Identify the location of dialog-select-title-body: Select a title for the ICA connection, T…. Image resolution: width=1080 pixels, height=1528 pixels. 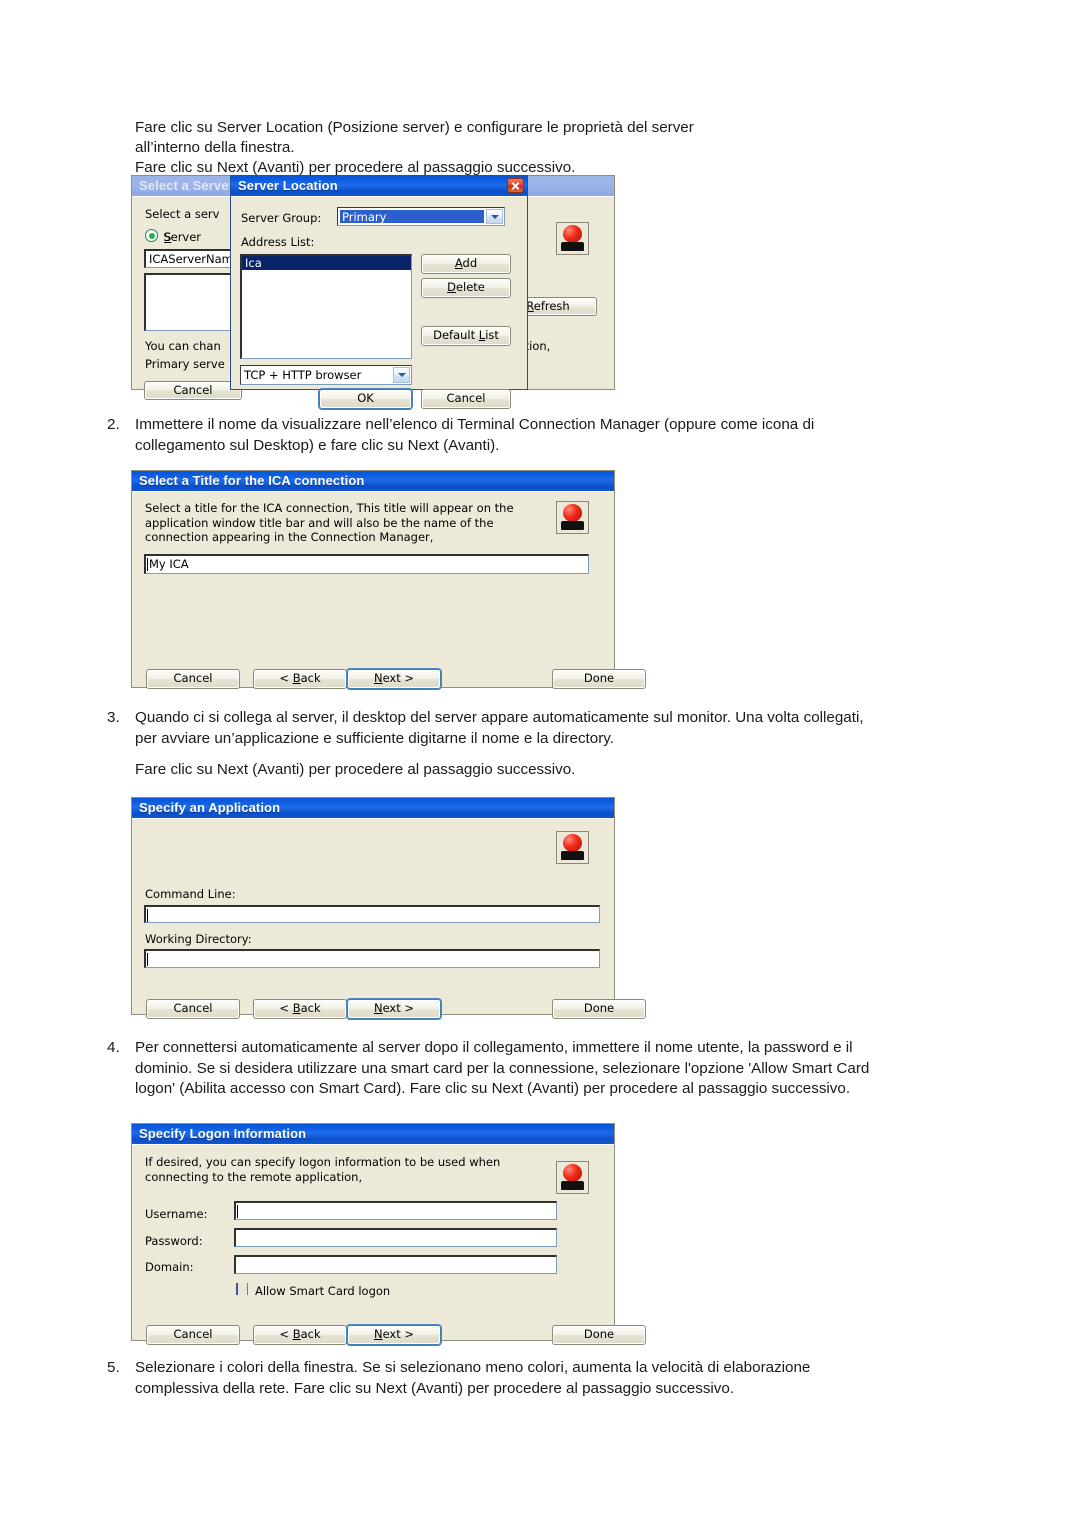
(389, 590).